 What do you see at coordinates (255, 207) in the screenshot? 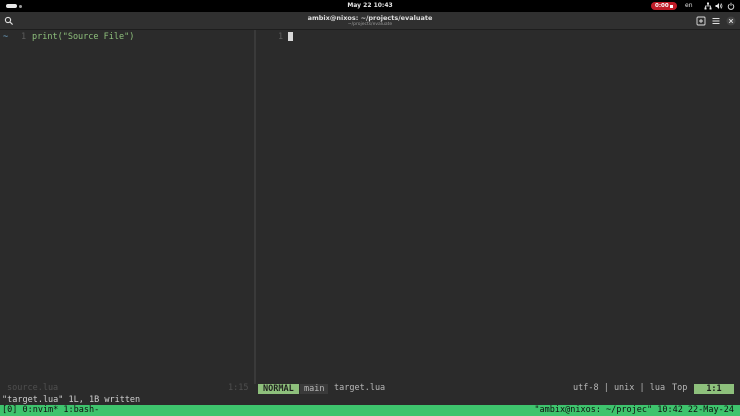
I see `window-separator` at bounding box center [255, 207].